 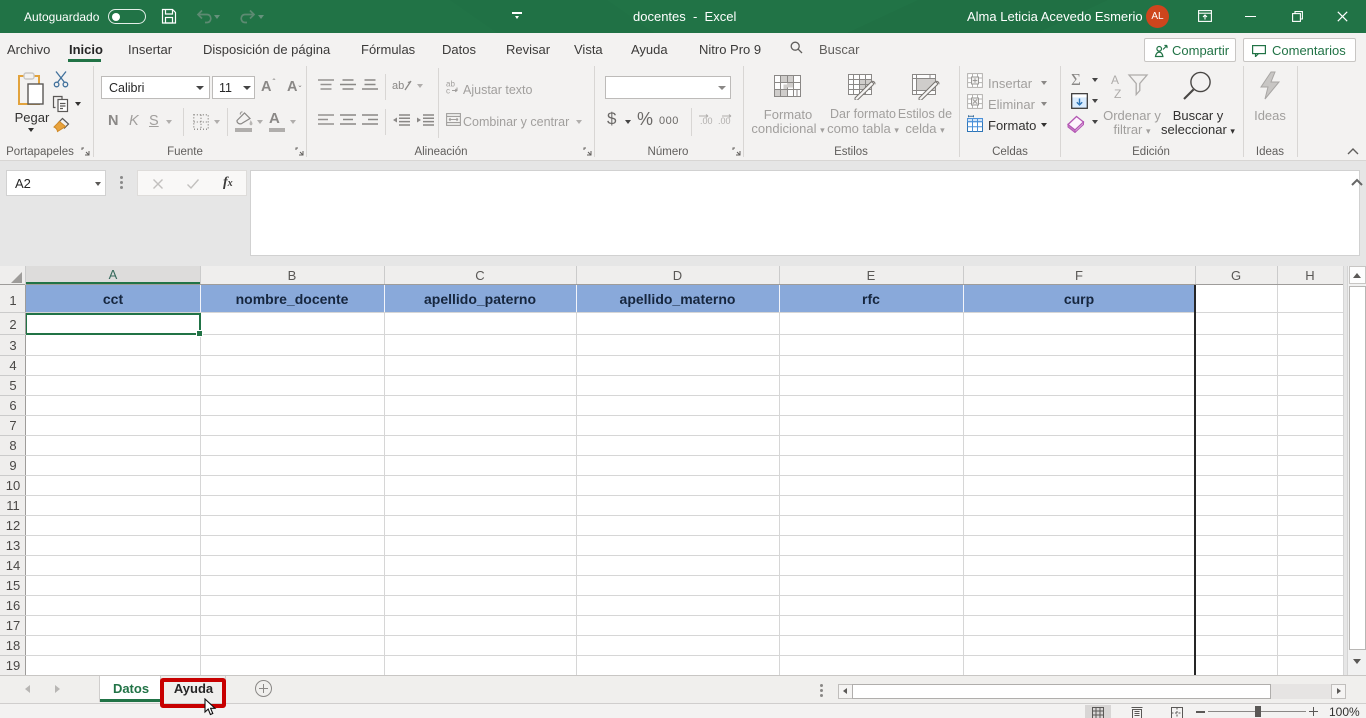 I want to click on svg-text: .00, so click(x=724, y=121).